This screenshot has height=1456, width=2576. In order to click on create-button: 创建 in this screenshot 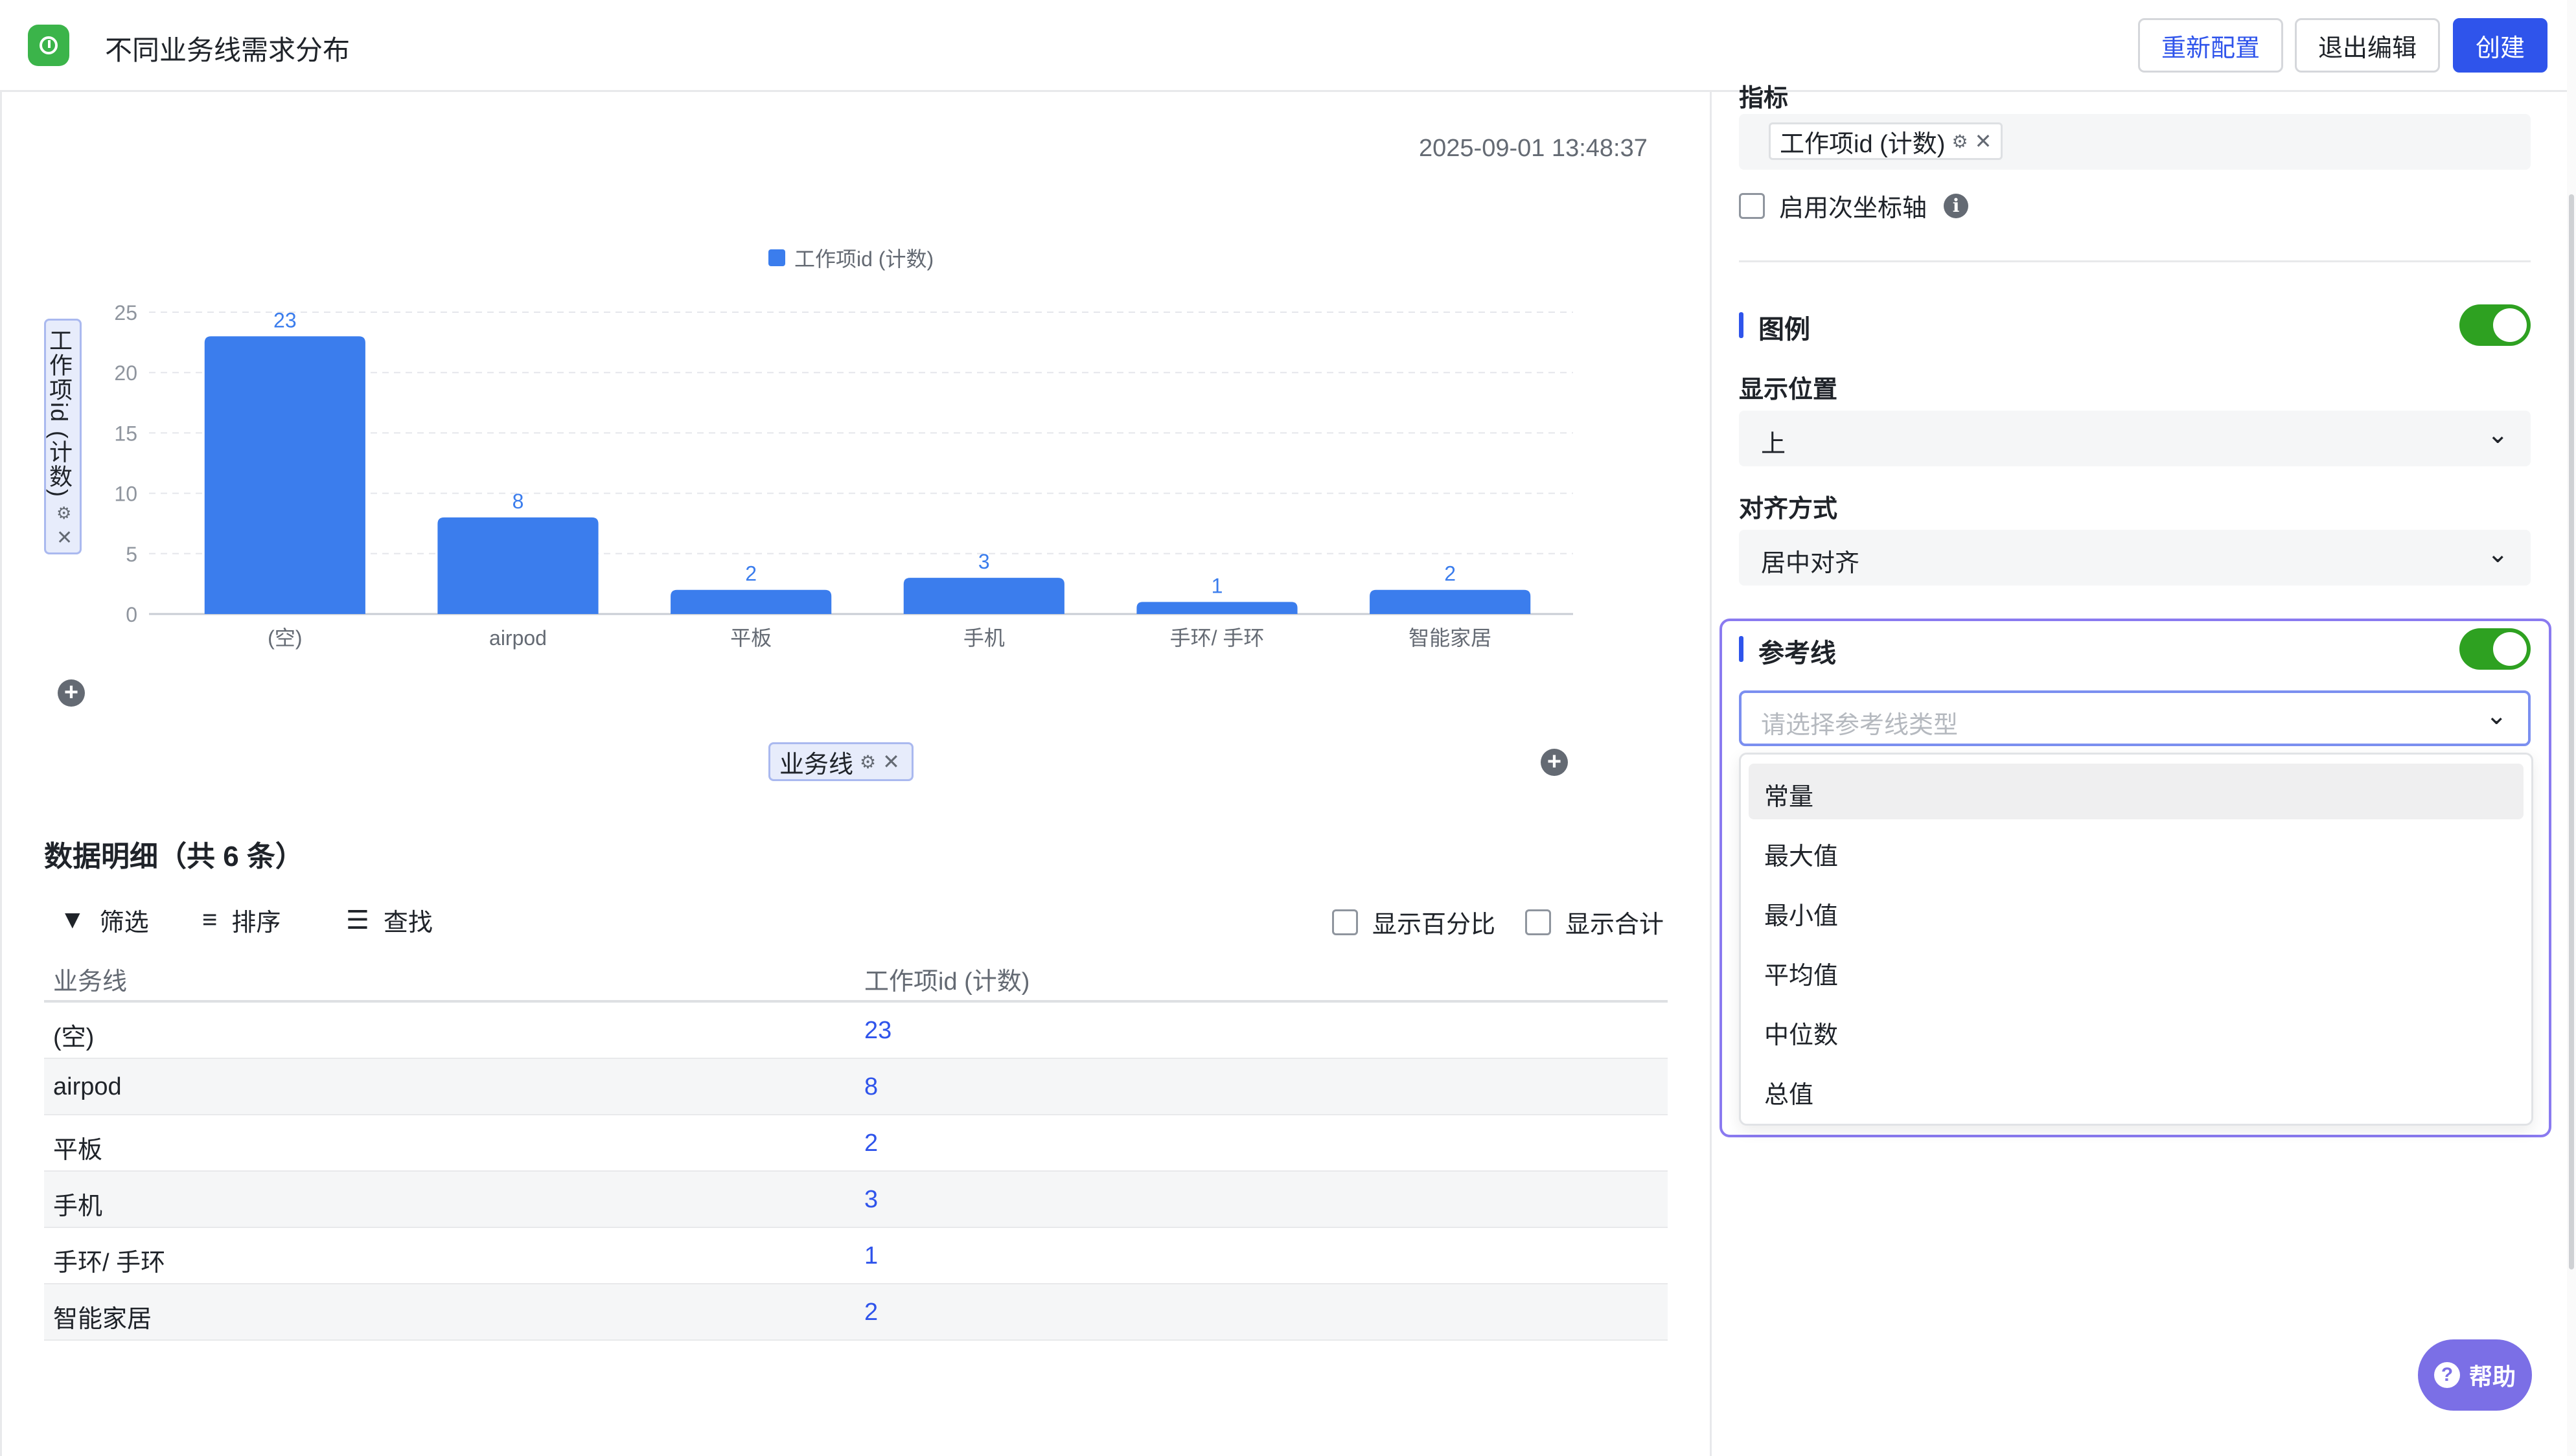, I will do `click(2500, 45)`.